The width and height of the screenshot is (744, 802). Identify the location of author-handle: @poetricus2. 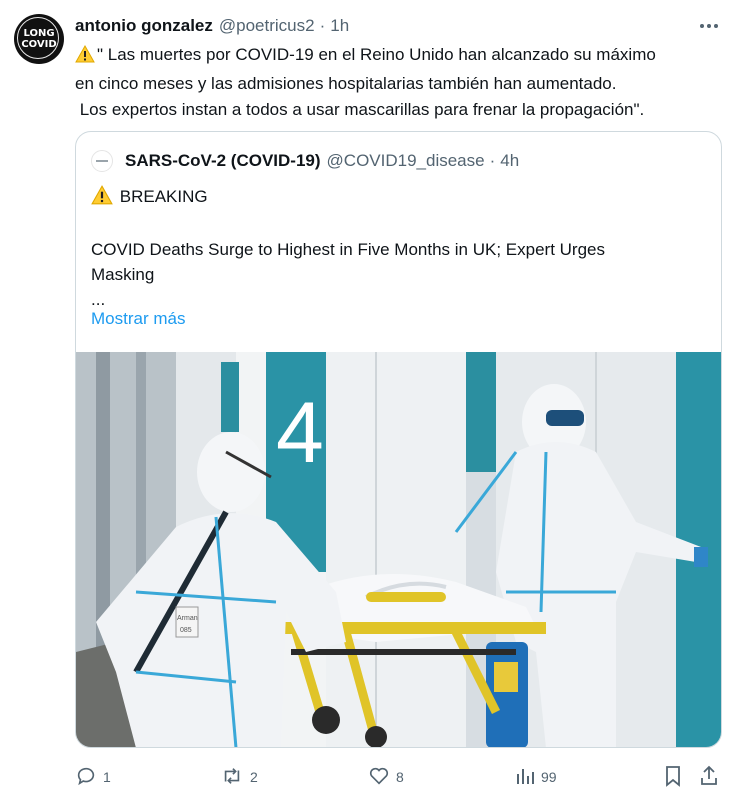
(267, 26).